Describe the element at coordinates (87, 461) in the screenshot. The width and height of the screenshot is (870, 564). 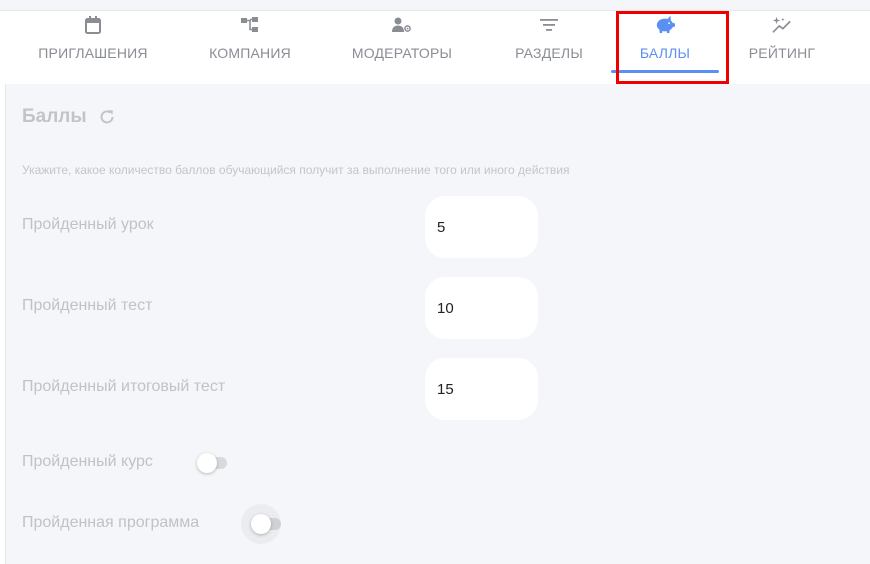
I see `toggle-label-course: Пройденный курс` at that location.